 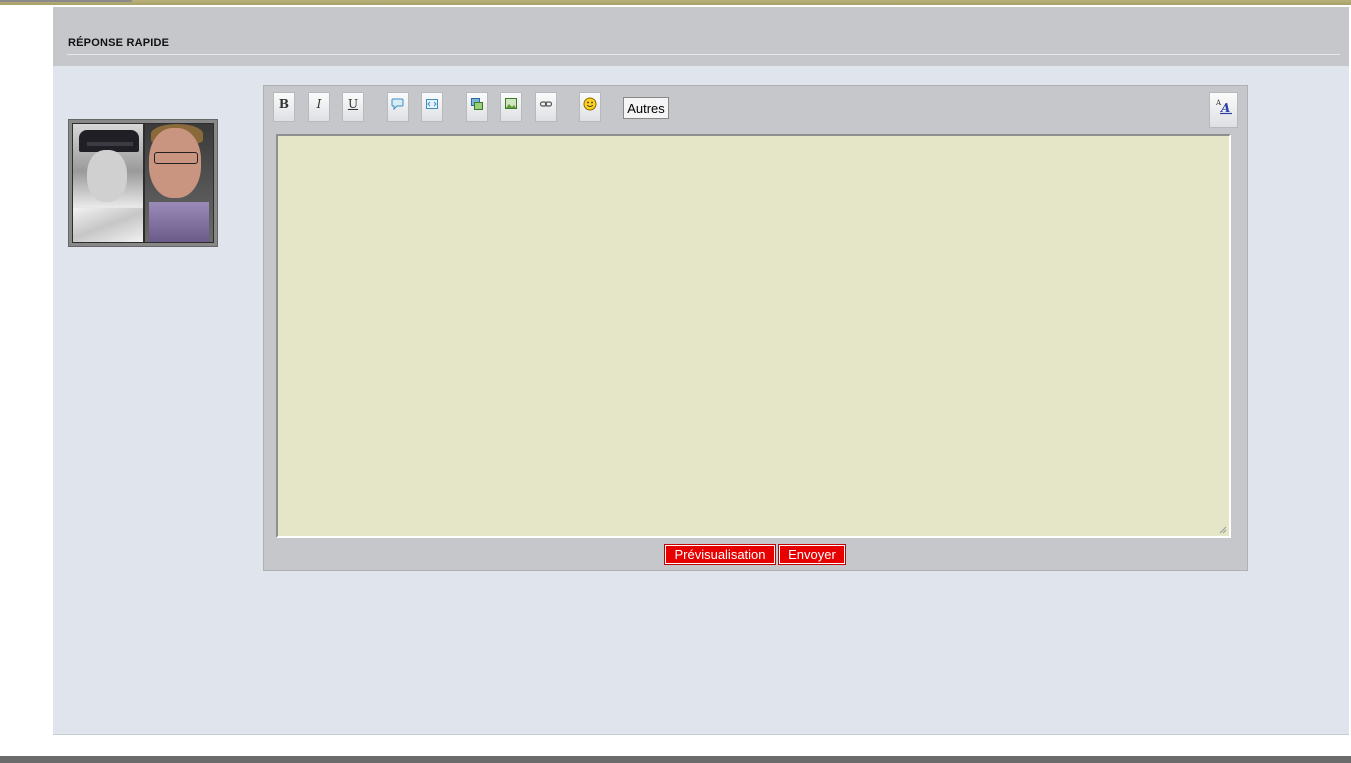 What do you see at coordinates (703, 54) in the screenshot?
I see `header-divider` at bounding box center [703, 54].